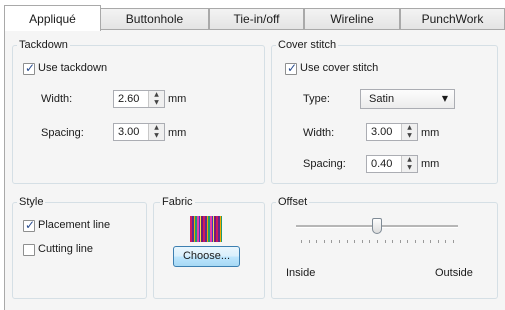  Describe the element at coordinates (62, 133) in the screenshot. I see `tackdown-spacing-label: Spacing:` at that location.